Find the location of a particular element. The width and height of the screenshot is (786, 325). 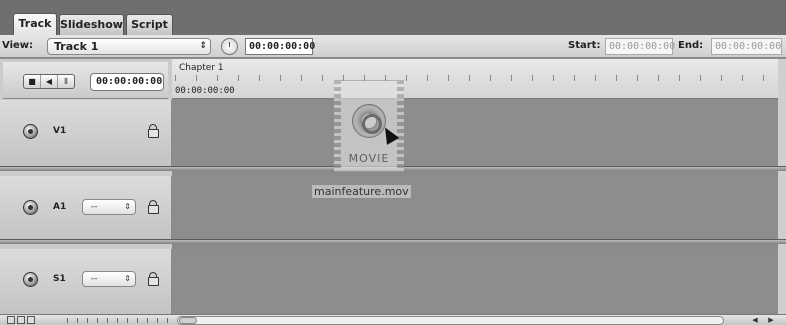

tab-slideshow: Slideshow is located at coordinates (91, 24).